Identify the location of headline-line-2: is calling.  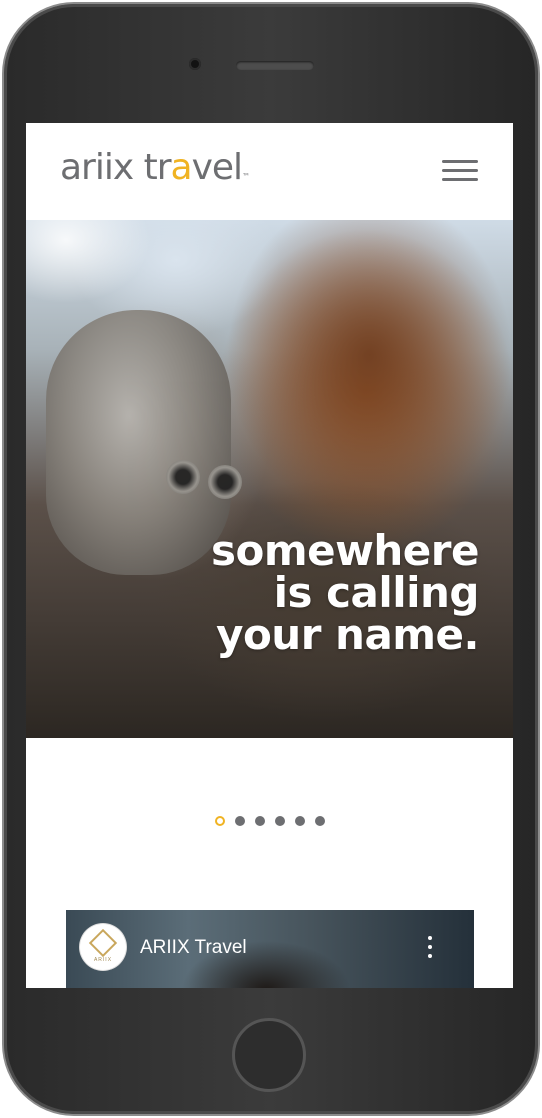
(376, 592).